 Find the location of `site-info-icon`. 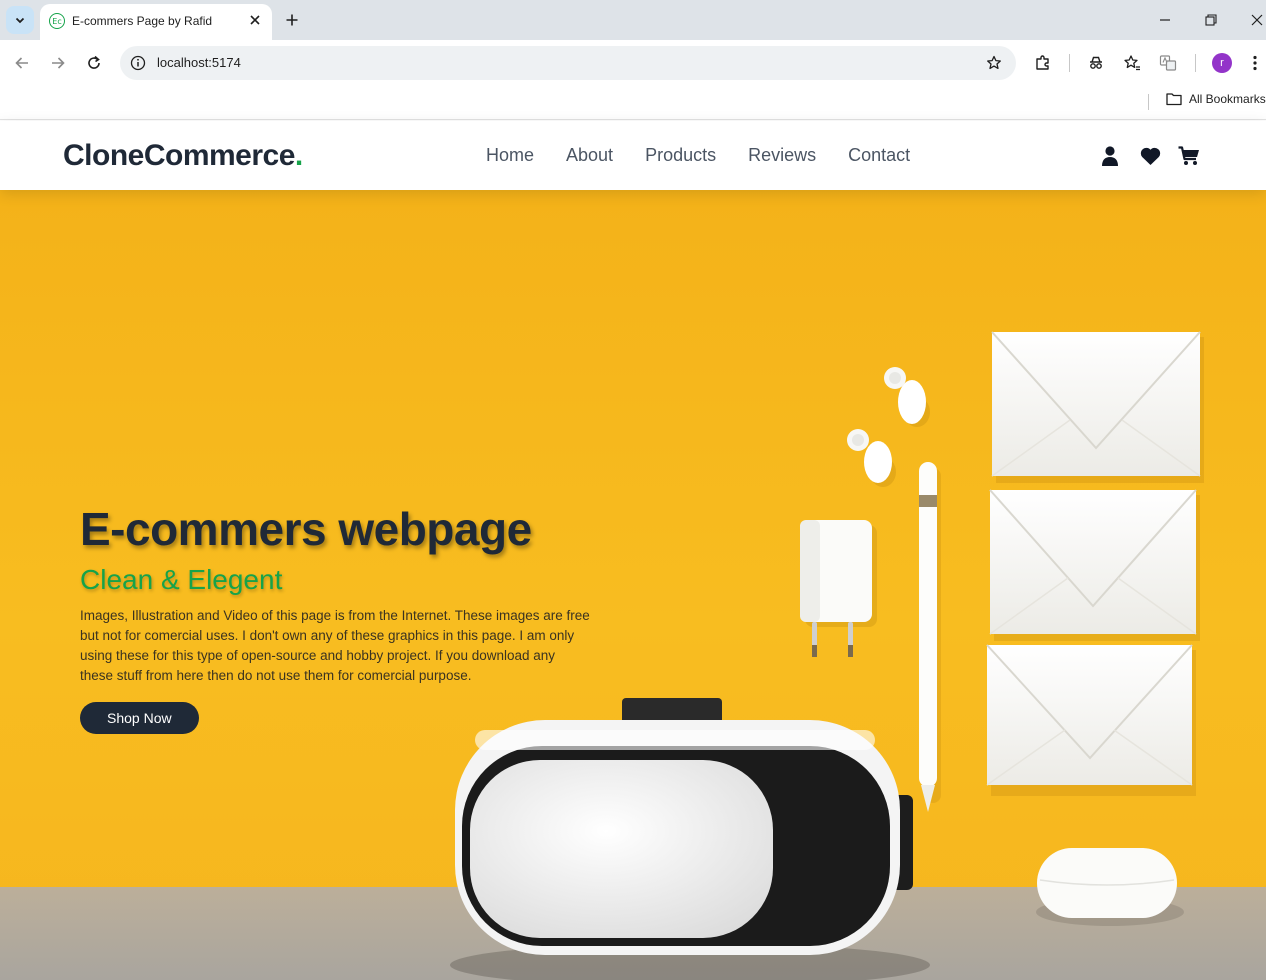

site-info-icon is located at coordinates (138, 63).